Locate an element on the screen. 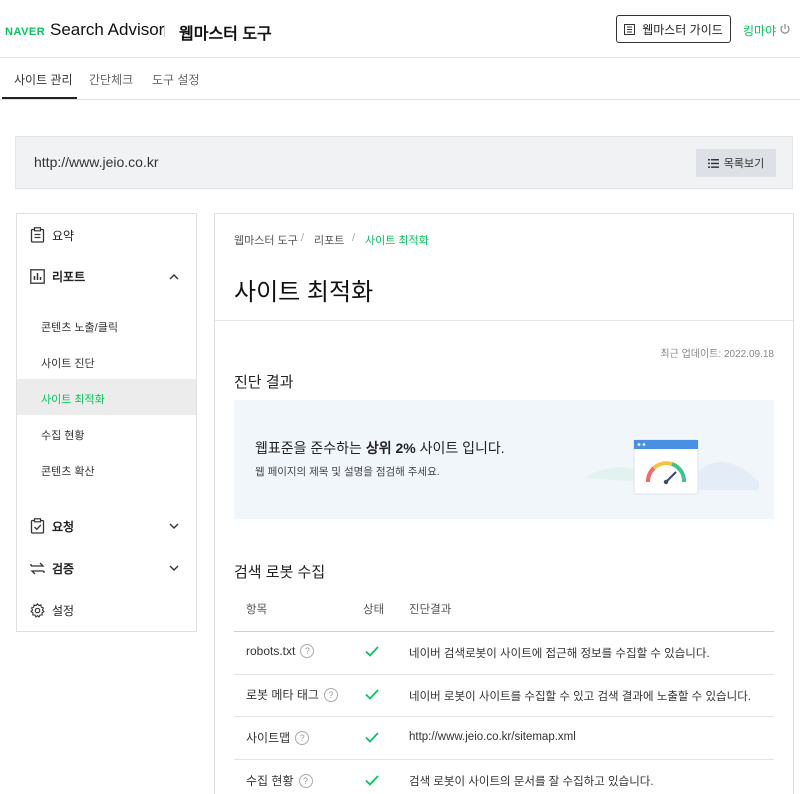 The height and width of the screenshot is (794, 800). sidebar-item-label: 설정 is located at coordinates (63, 610).